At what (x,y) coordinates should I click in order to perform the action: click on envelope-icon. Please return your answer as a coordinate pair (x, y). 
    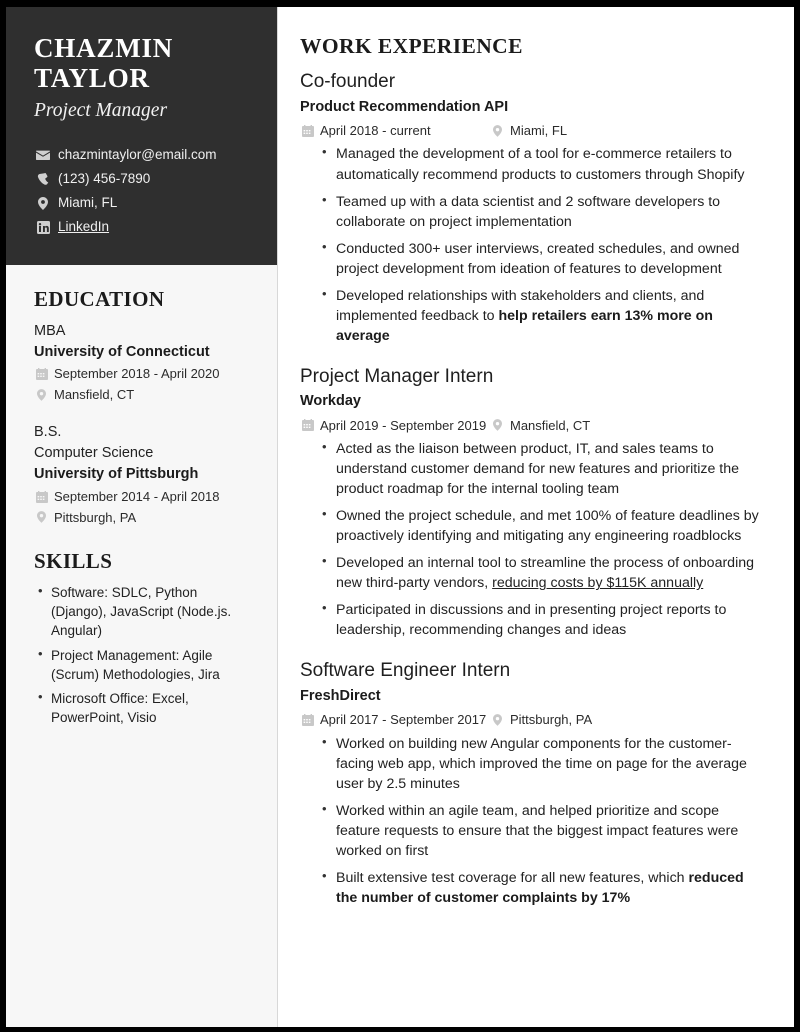
    Looking at the image, I should click on (43, 155).